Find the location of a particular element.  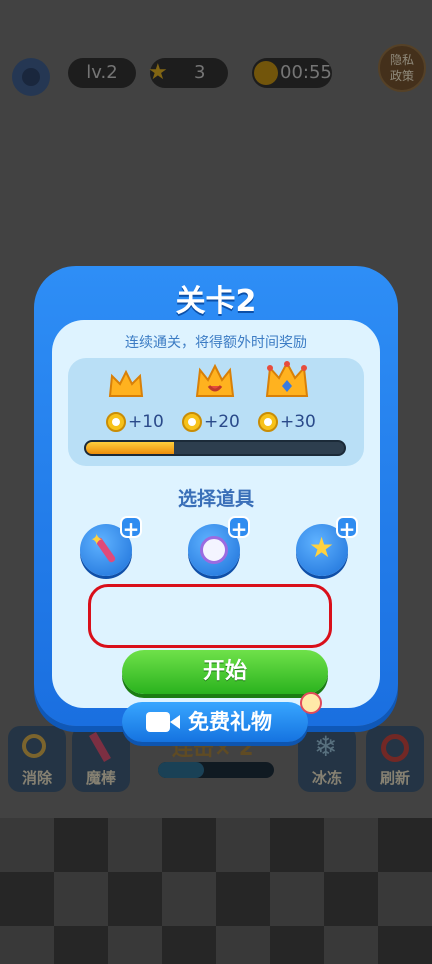

crown-small-icon is located at coordinates (126, 383).